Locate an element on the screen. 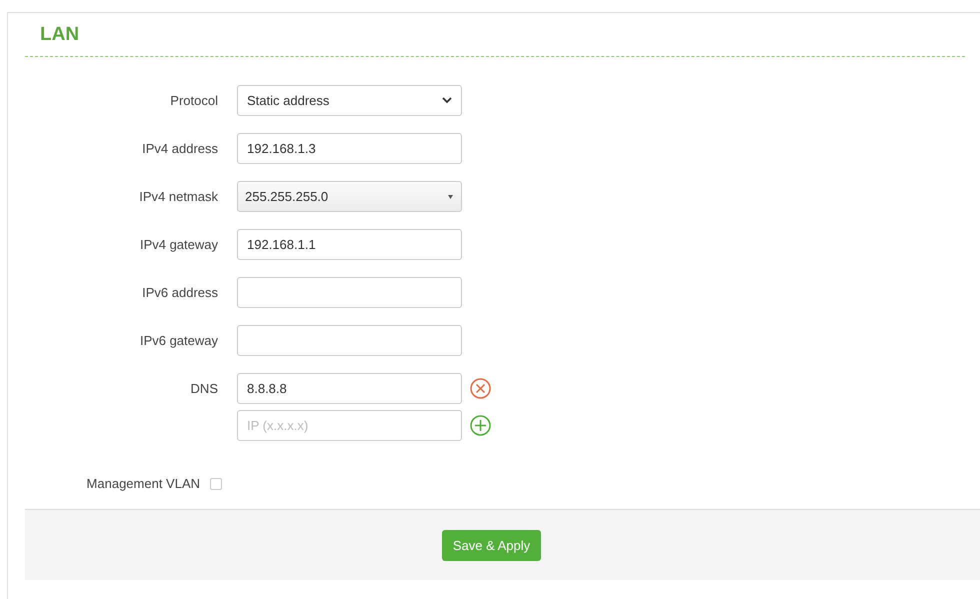 The width and height of the screenshot is (980, 599). netmask-dropdown: 255.255.255.0 is located at coordinates (349, 196).